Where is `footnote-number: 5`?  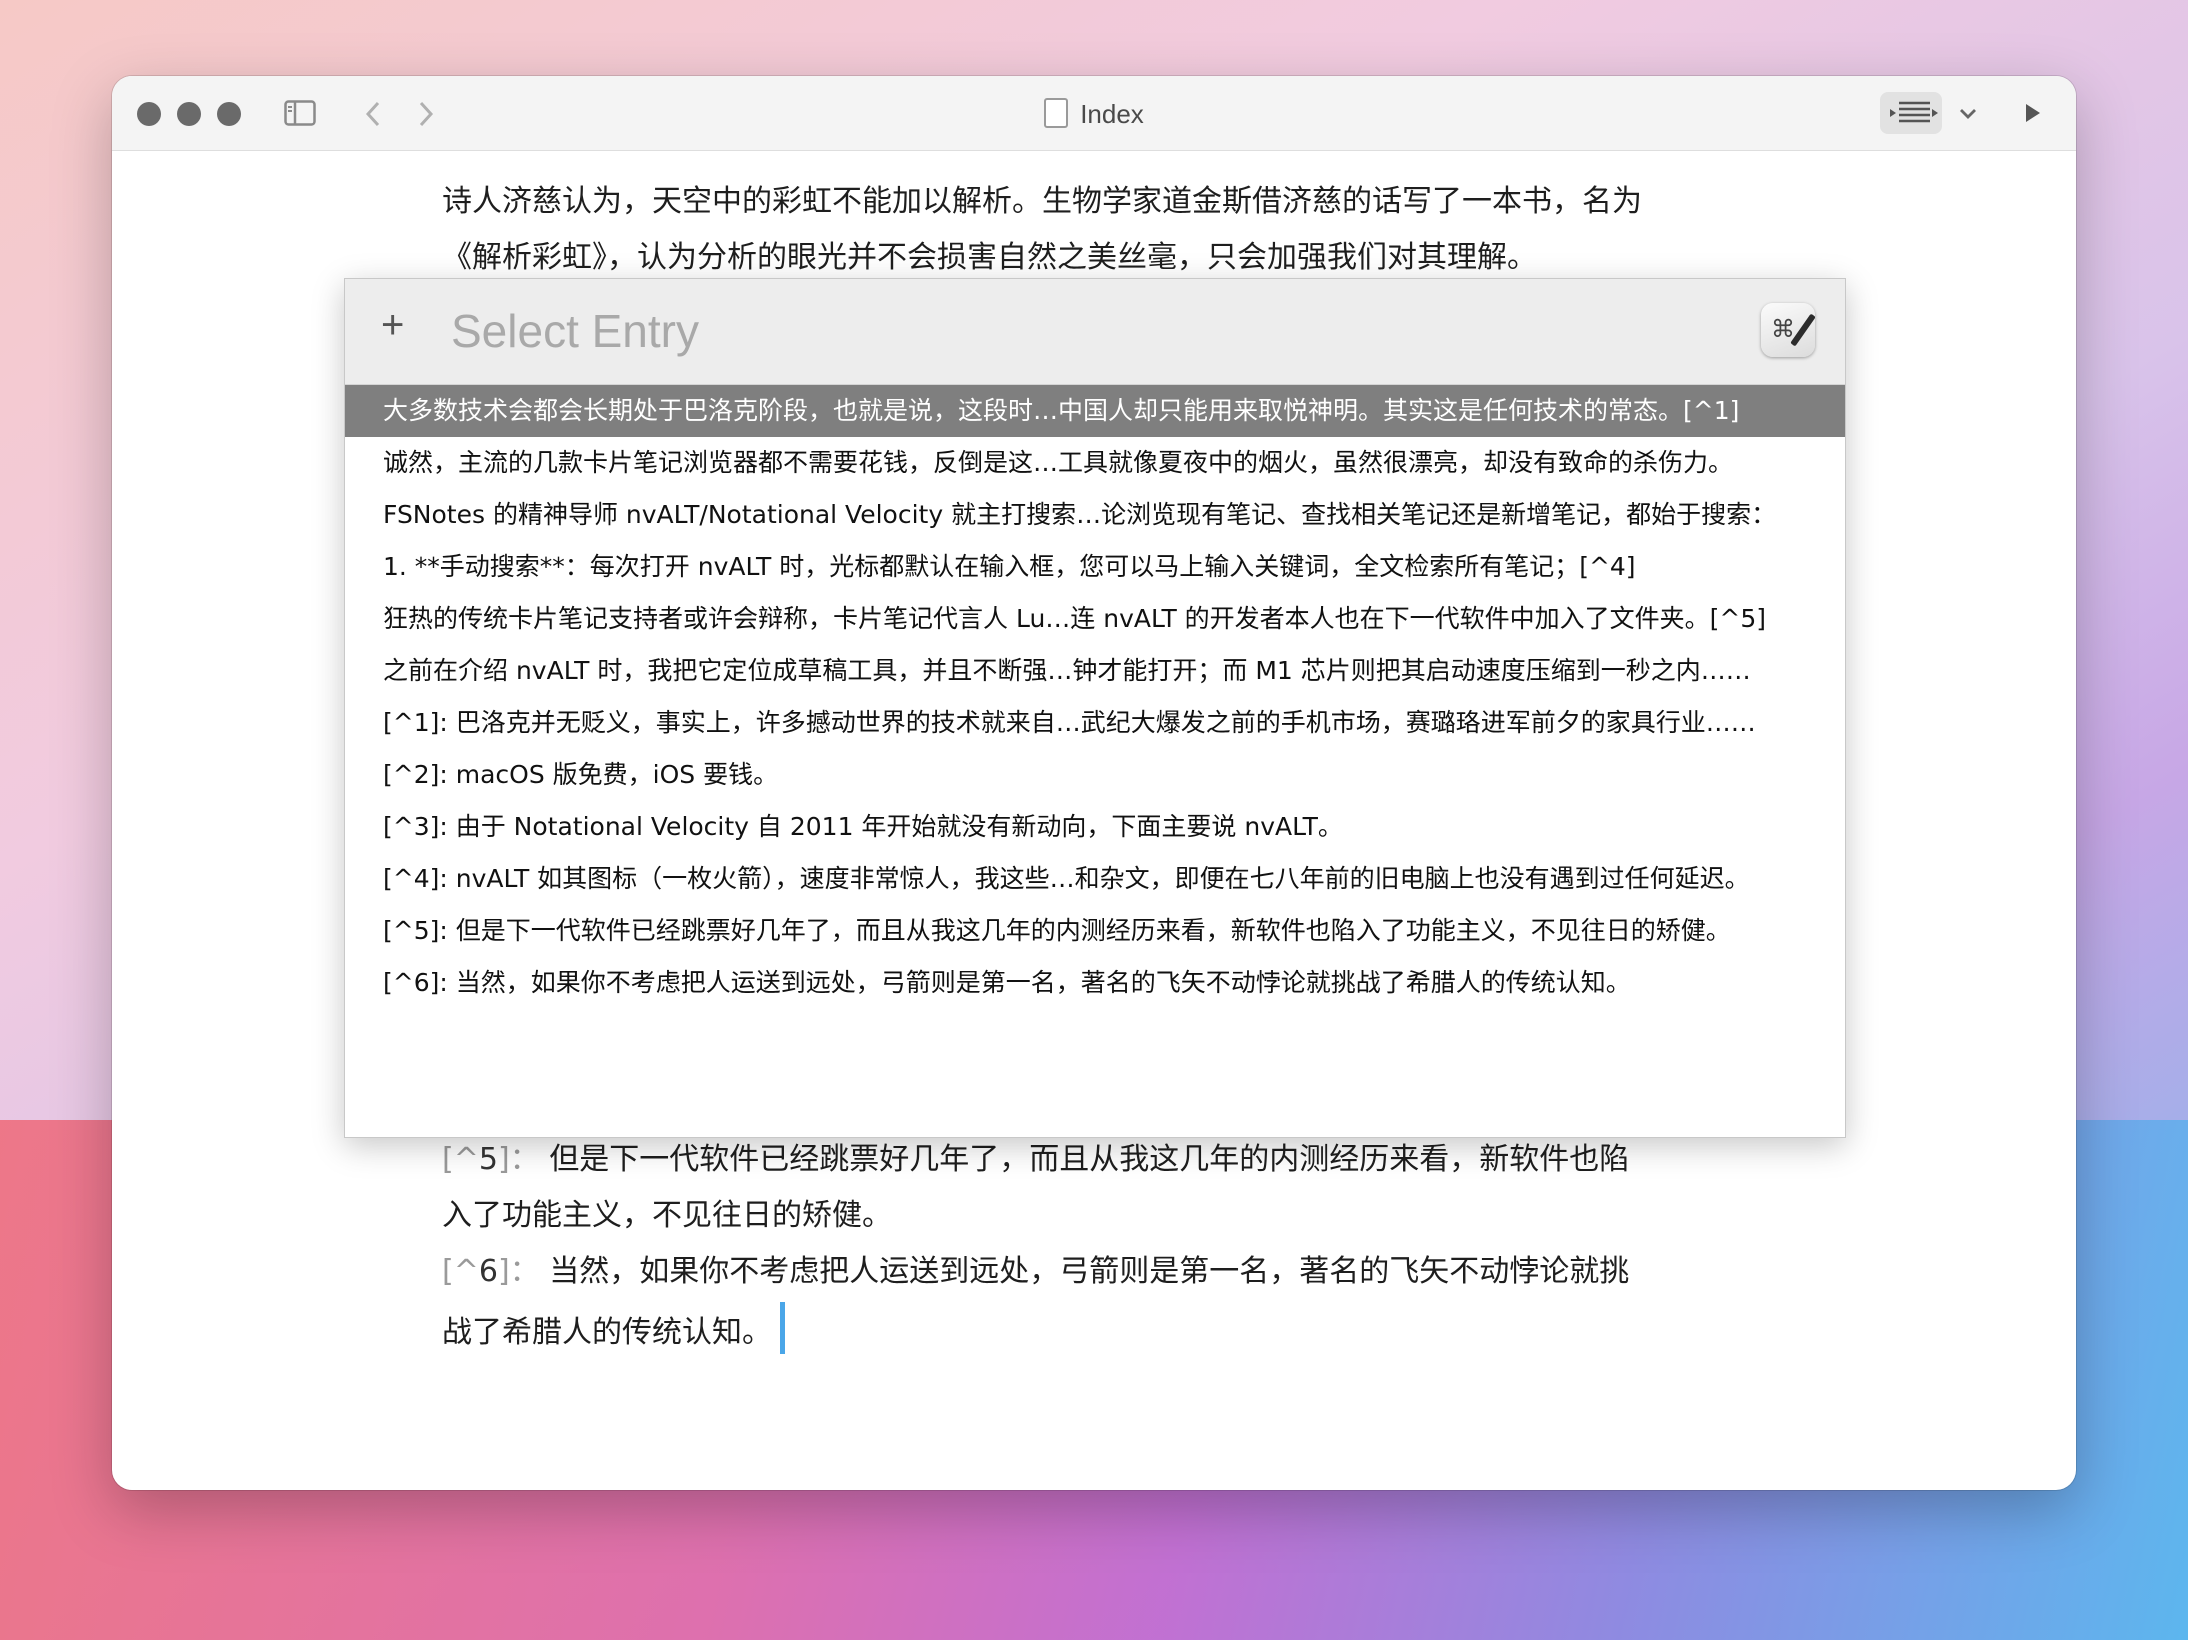 footnote-number: 5 is located at coordinates (488, 1159).